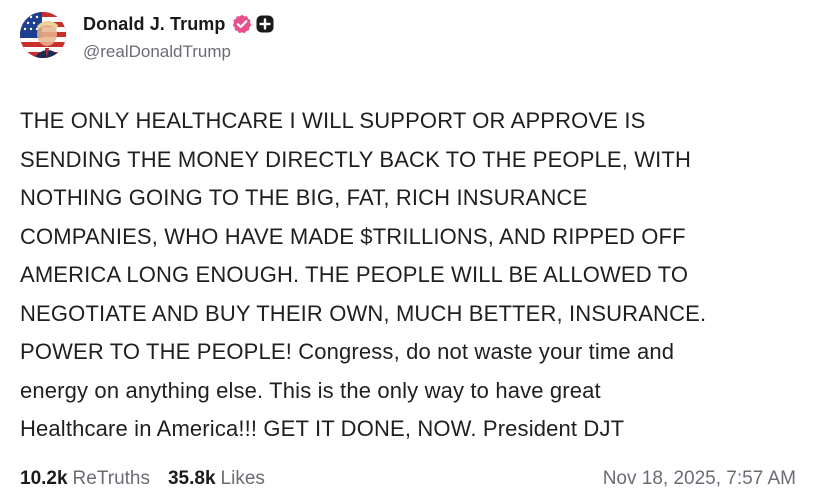 The image size is (816, 500). Describe the element at coordinates (242, 24) in the screenshot. I see `verified-check-icon` at that location.